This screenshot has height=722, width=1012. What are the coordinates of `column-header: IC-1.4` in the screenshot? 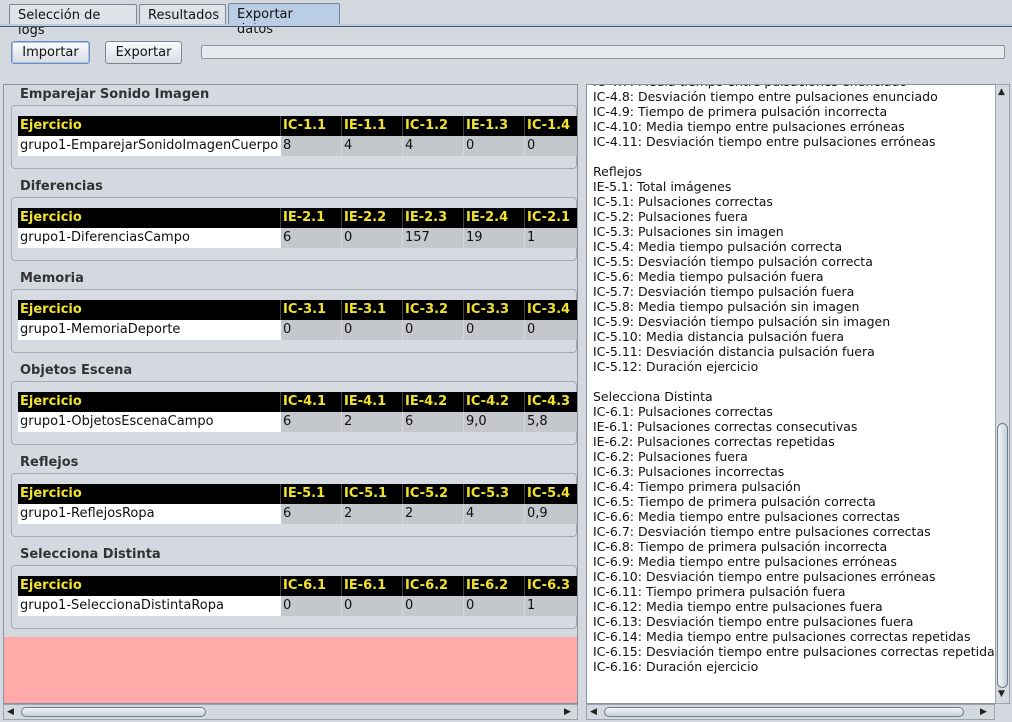 It's located at (551, 126).